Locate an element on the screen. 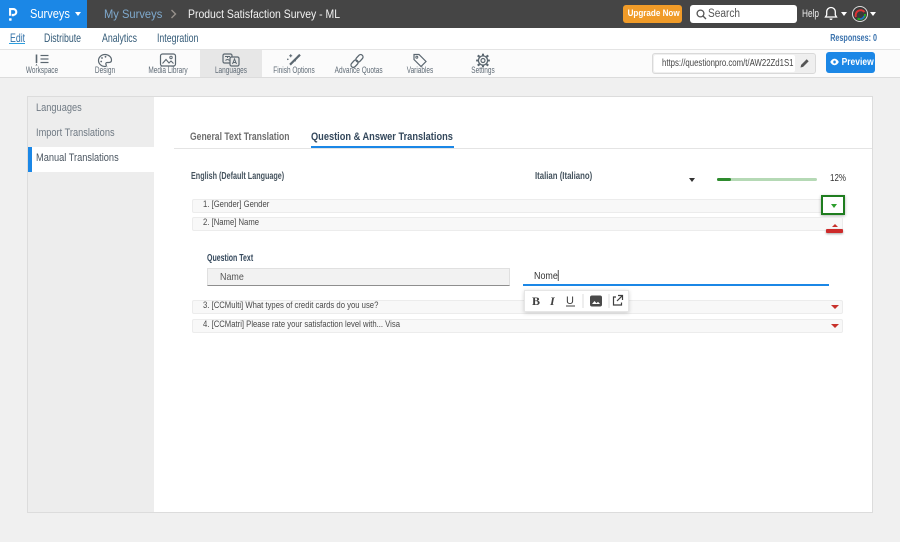 Image resolution: width=900 pixels, height=542 pixels. svg-text: U is located at coordinates (570, 301).